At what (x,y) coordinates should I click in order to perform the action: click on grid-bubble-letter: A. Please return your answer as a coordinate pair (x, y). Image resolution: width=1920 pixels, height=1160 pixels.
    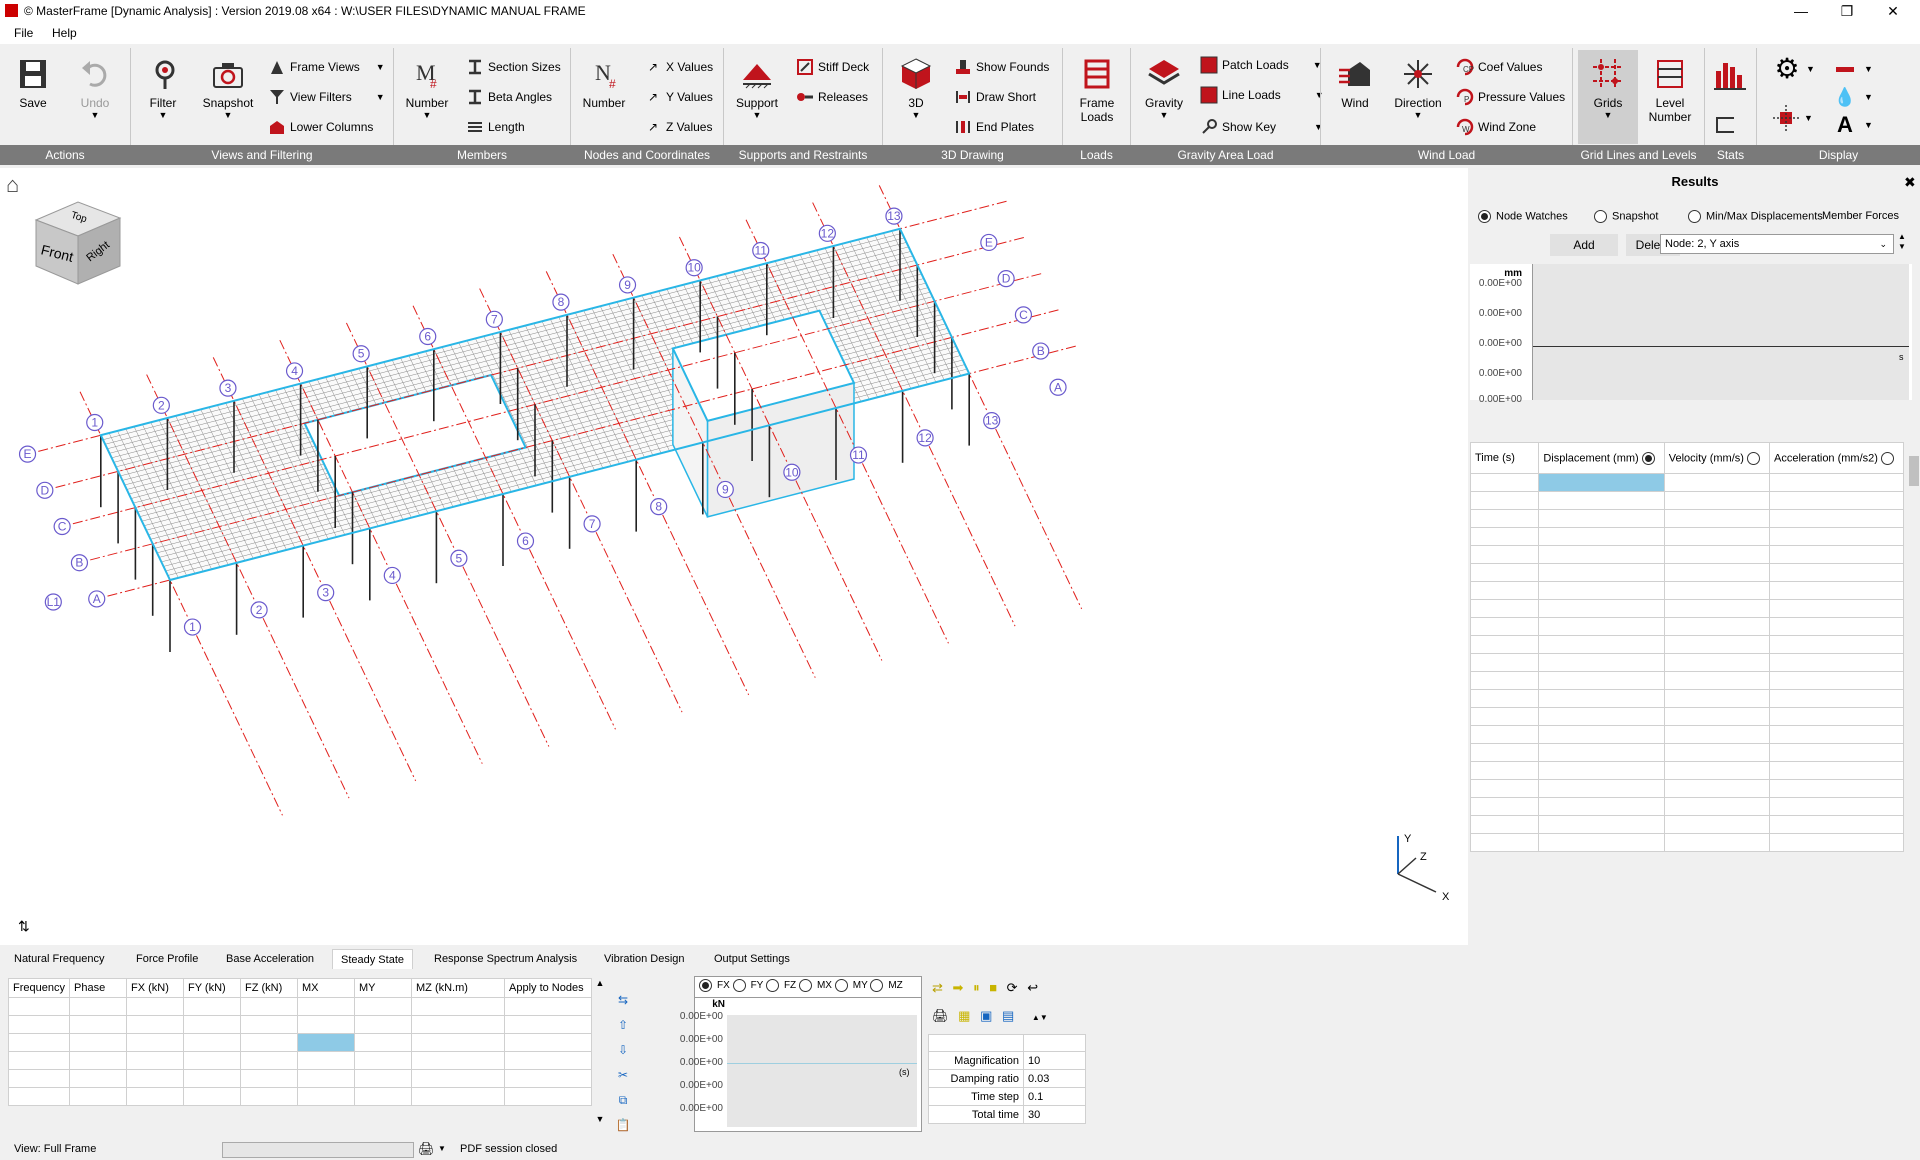
    Looking at the image, I should click on (97, 599).